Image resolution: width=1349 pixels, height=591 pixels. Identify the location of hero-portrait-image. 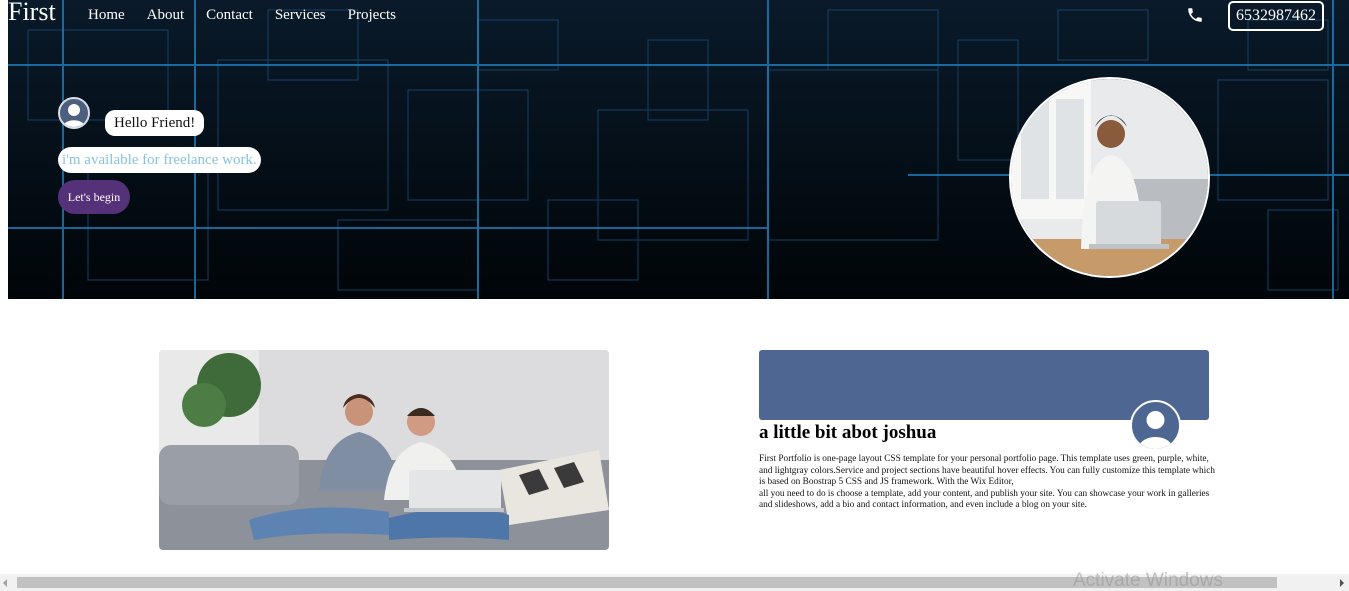
(1109, 177).